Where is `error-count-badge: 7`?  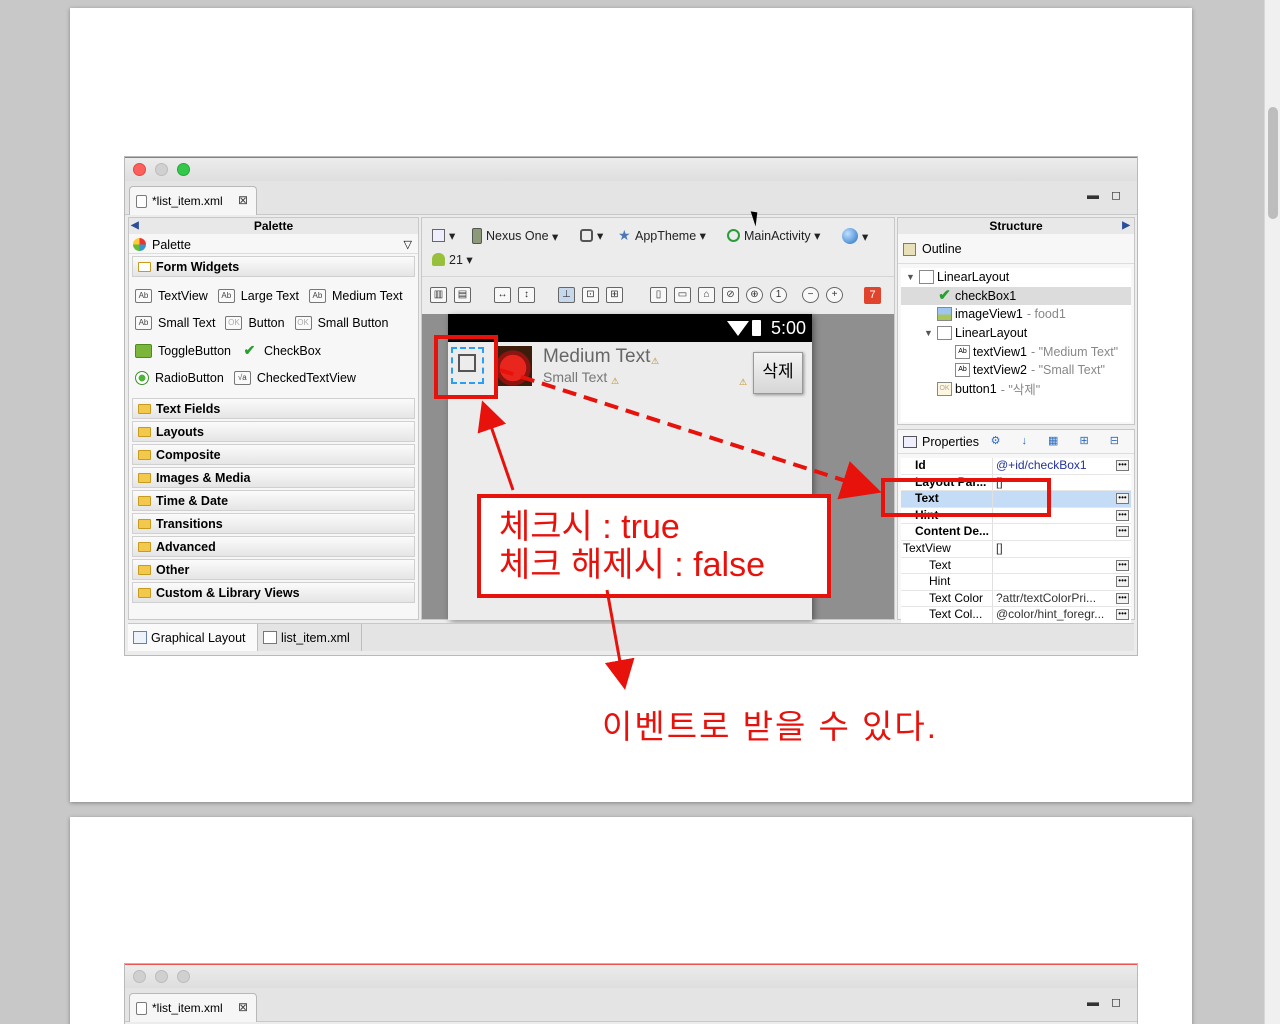 error-count-badge: 7 is located at coordinates (872, 295).